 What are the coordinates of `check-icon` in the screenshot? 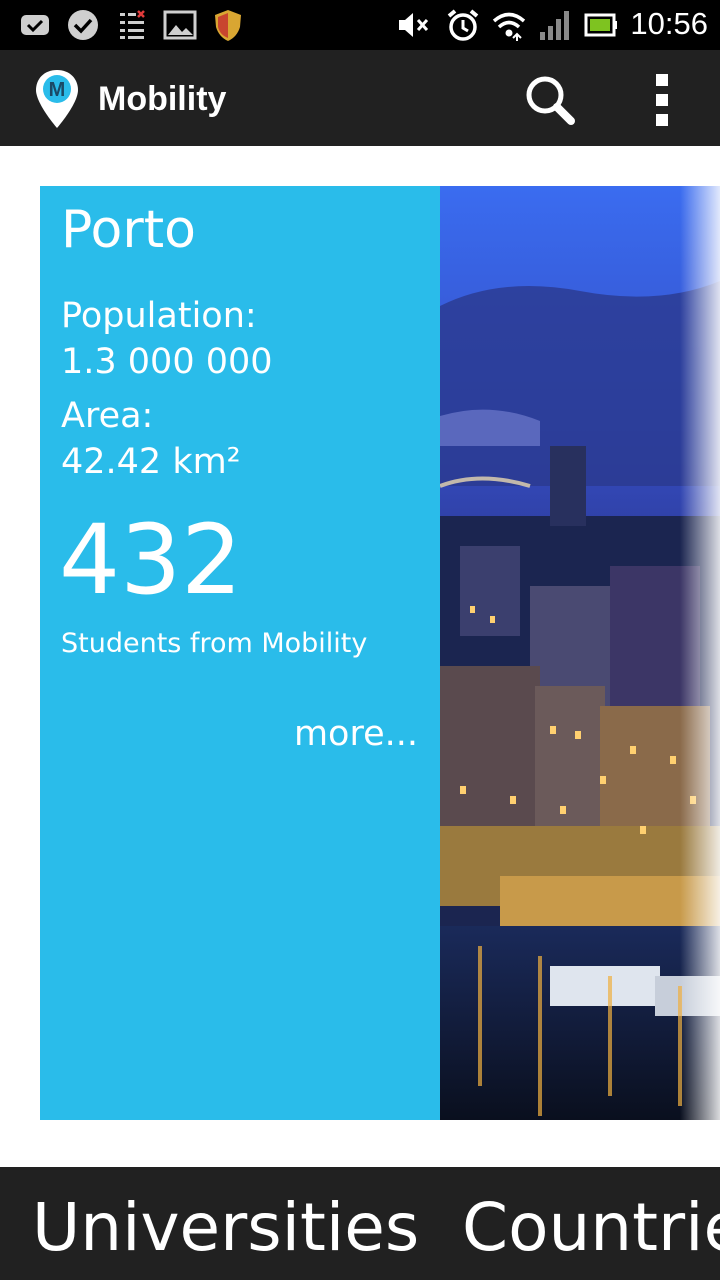 It's located at (83, 25).